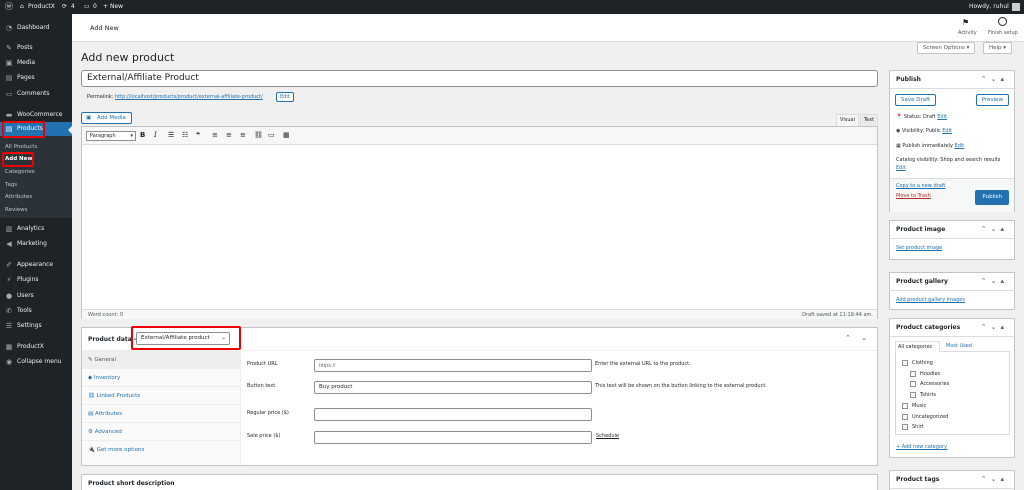  Describe the element at coordinates (453, 437) in the screenshot. I see `sale-price-input` at that location.